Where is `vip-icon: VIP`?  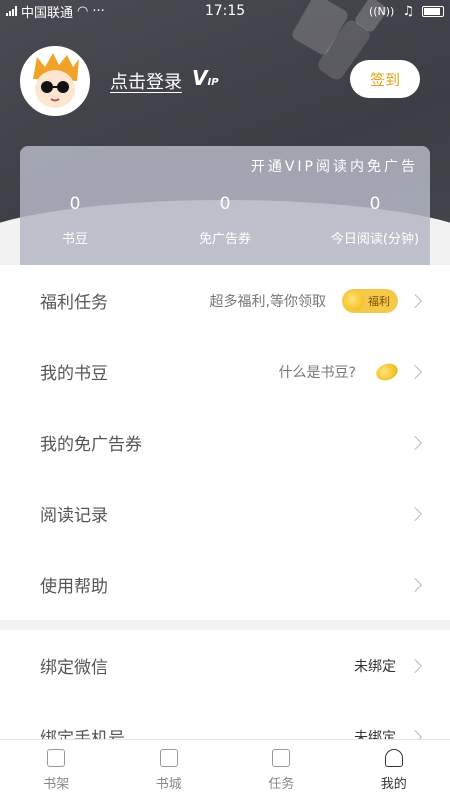 vip-icon: VIP is located at coordinates (205, 78).